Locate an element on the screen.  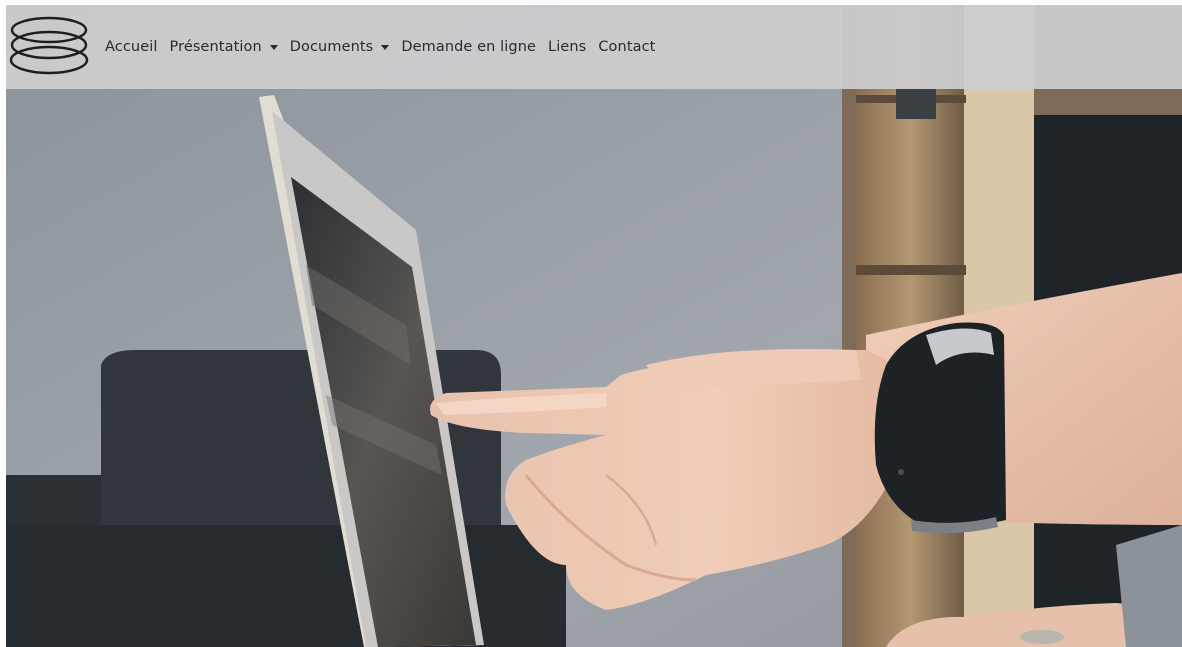
nav-item-accueil: Accueil is located at coordinates (131, 47).